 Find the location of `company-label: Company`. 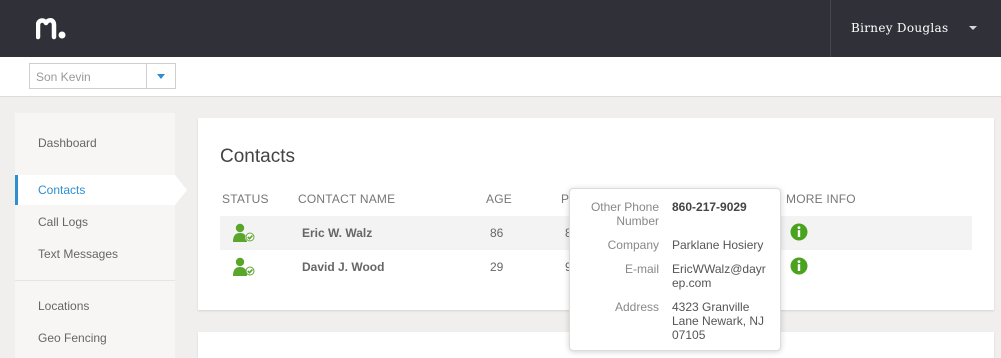

company-label: Company is located at coordinates (633, 245).